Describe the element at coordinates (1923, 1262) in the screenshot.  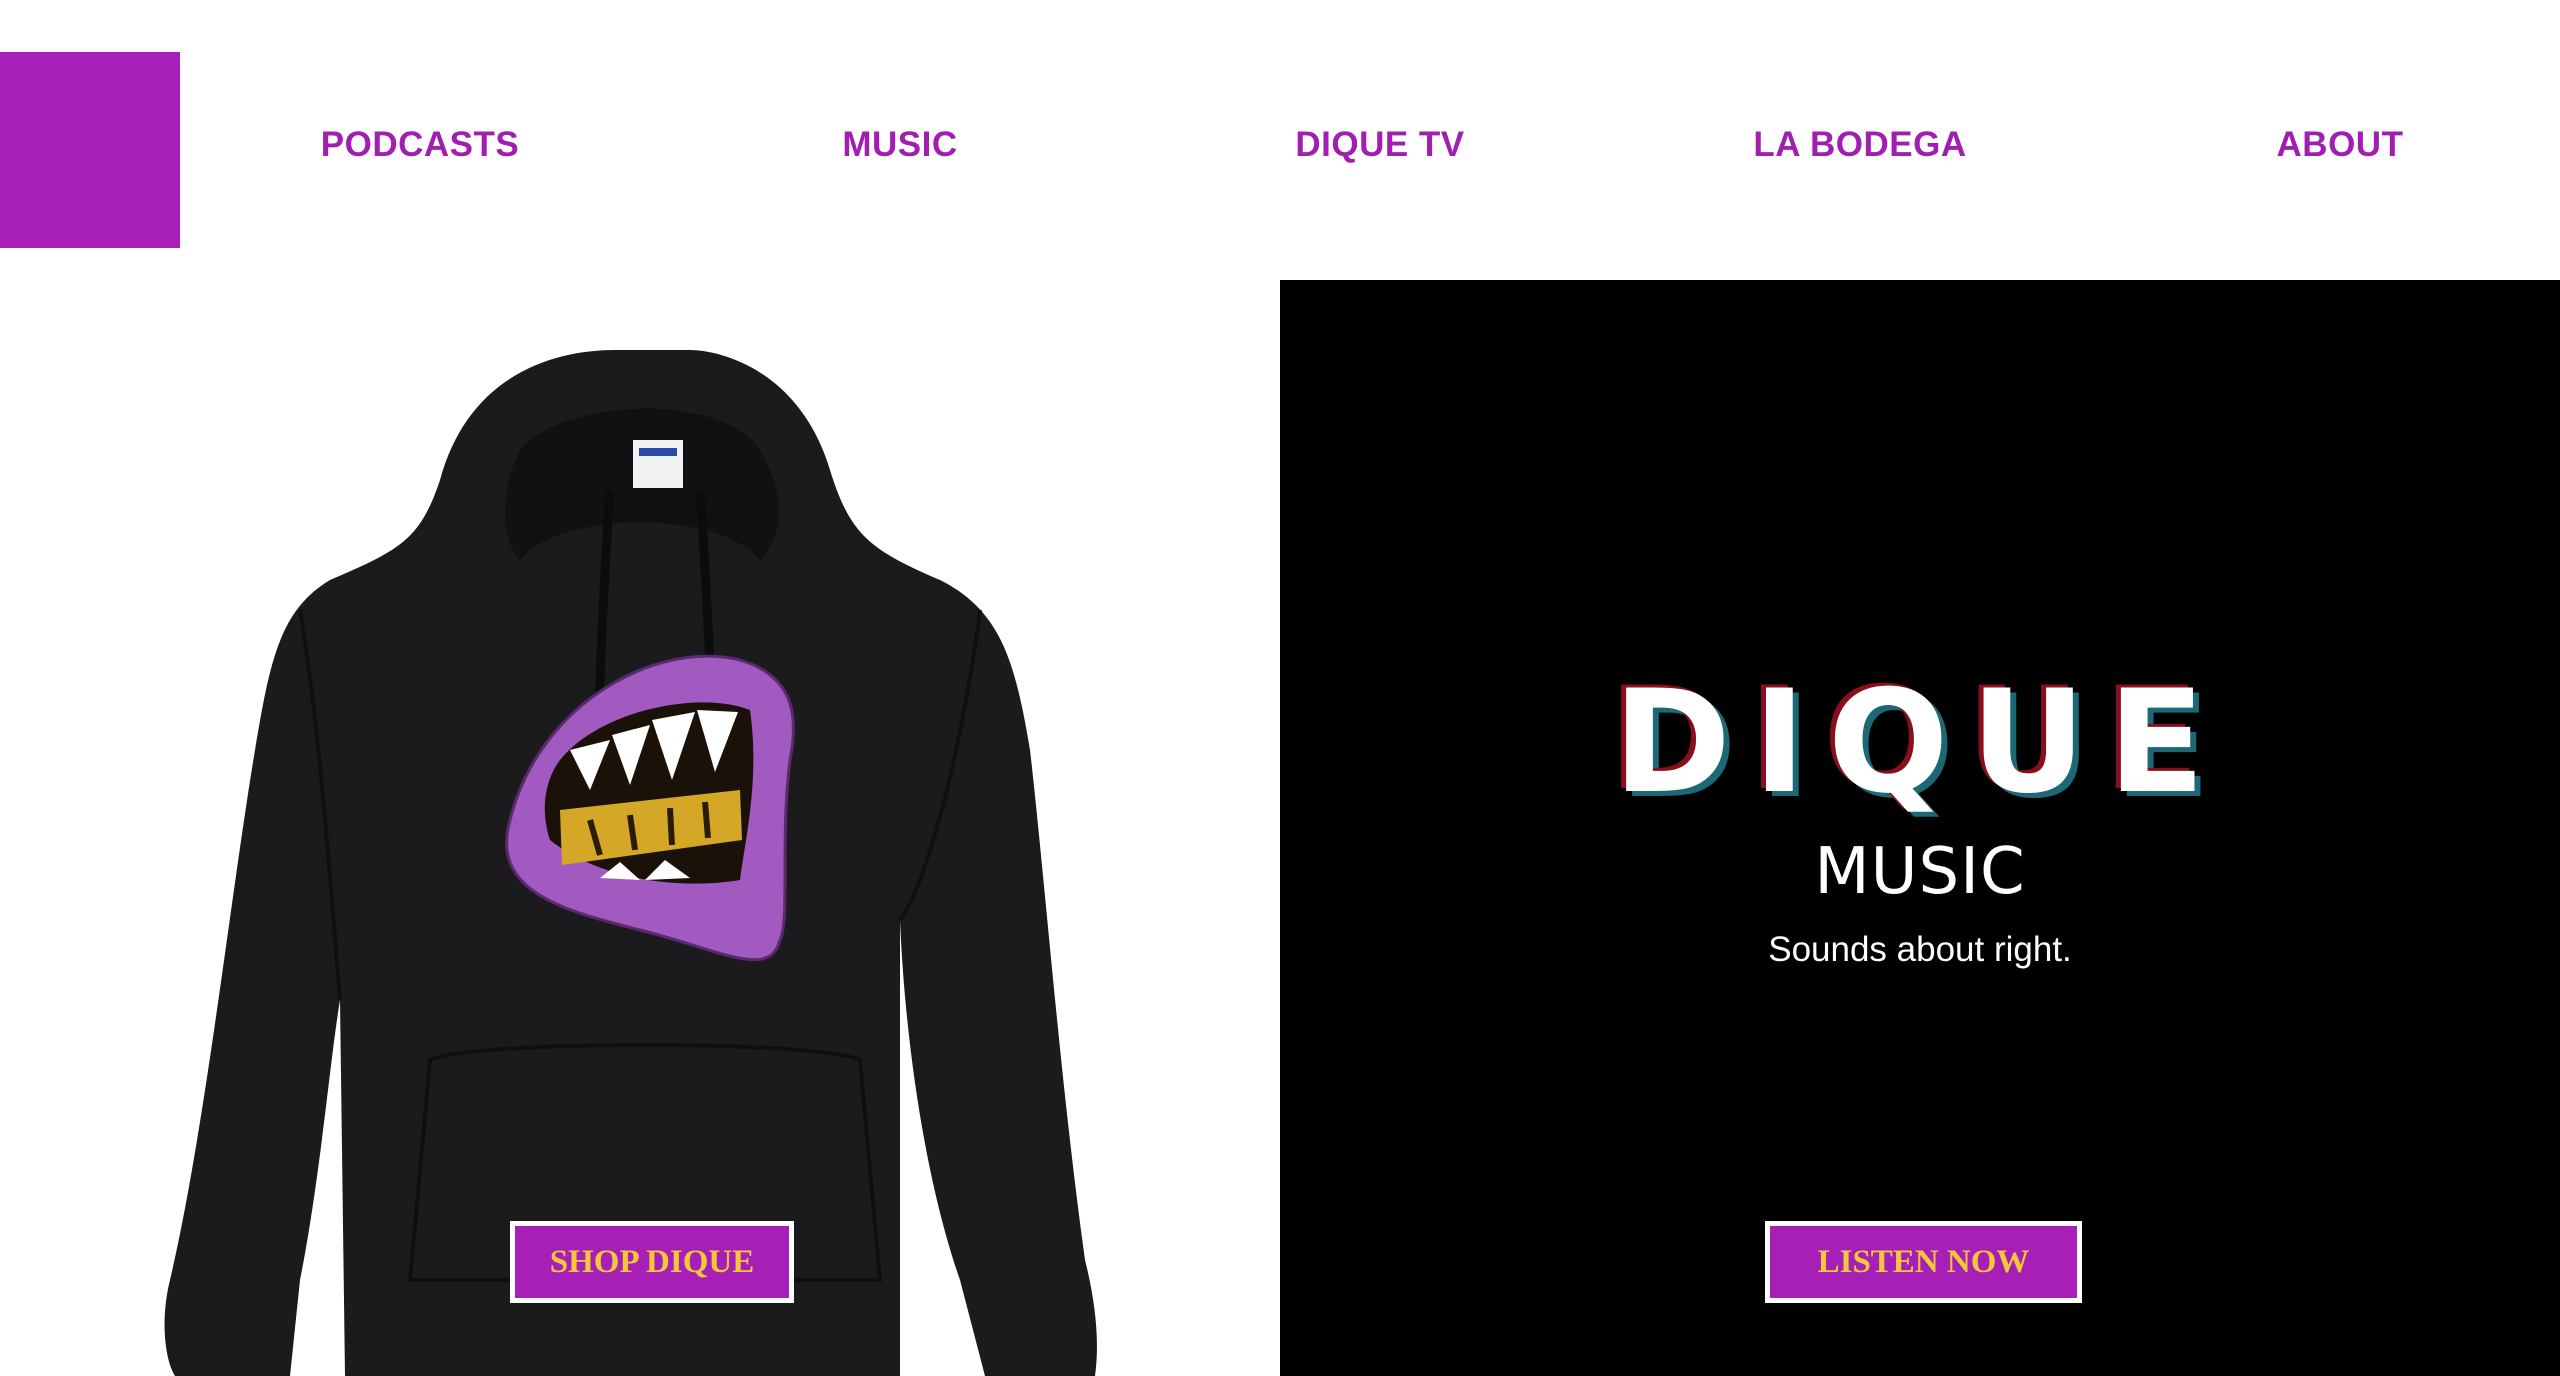
I see `listen-now-button: LISTEN NOW` at that location.